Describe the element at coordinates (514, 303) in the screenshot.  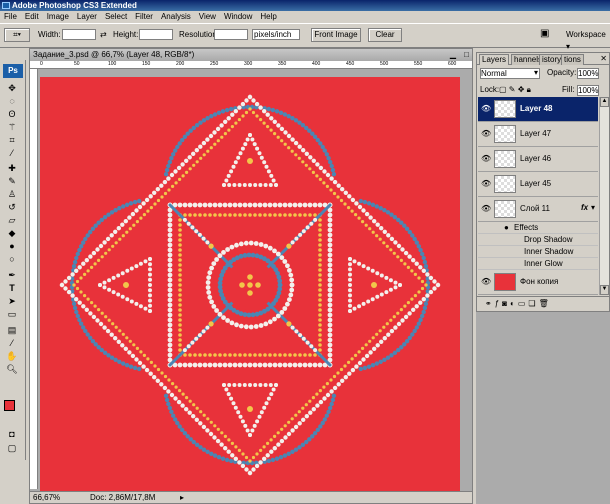
I see `adjustment-icon: ◐` at that location.